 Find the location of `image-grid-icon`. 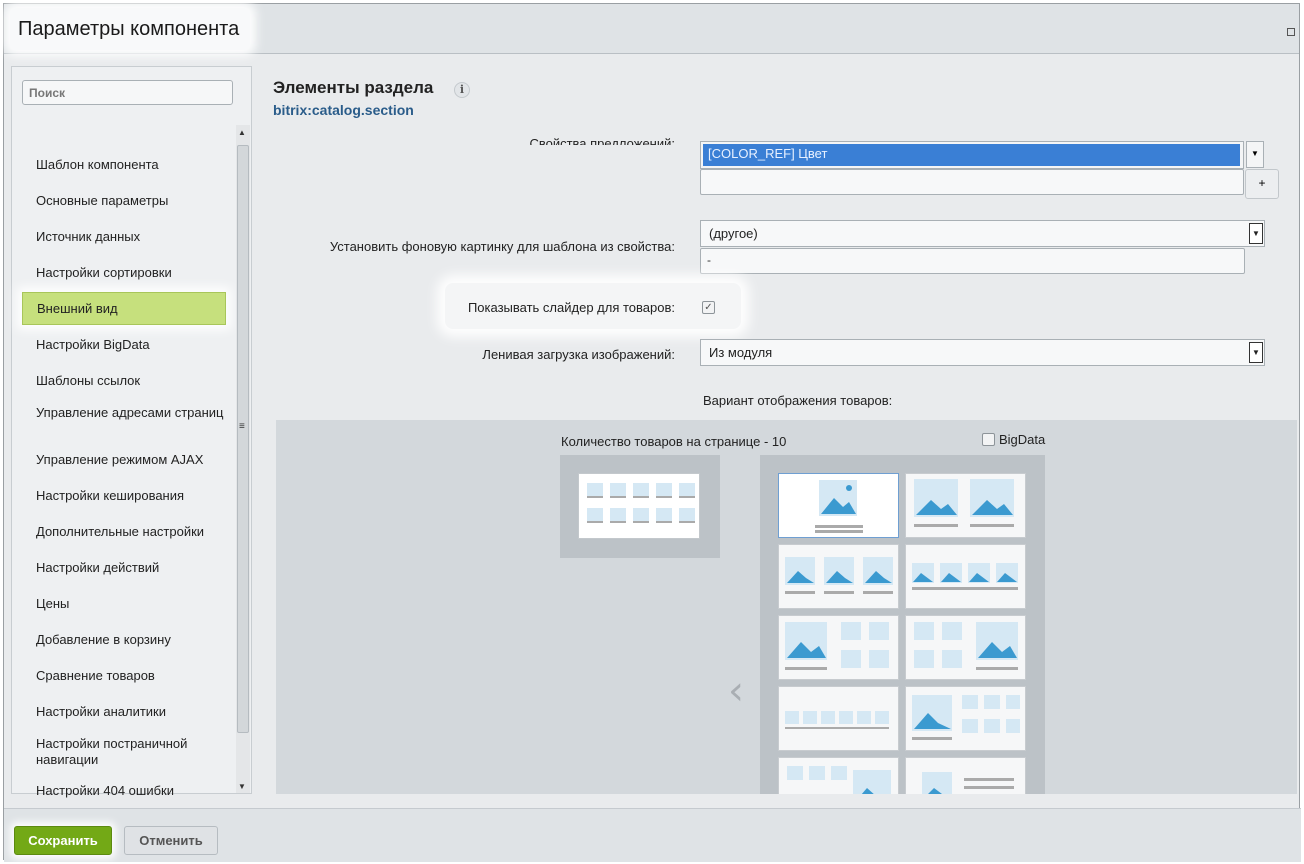

image-grid-icon is located at coordinates (641, 503).